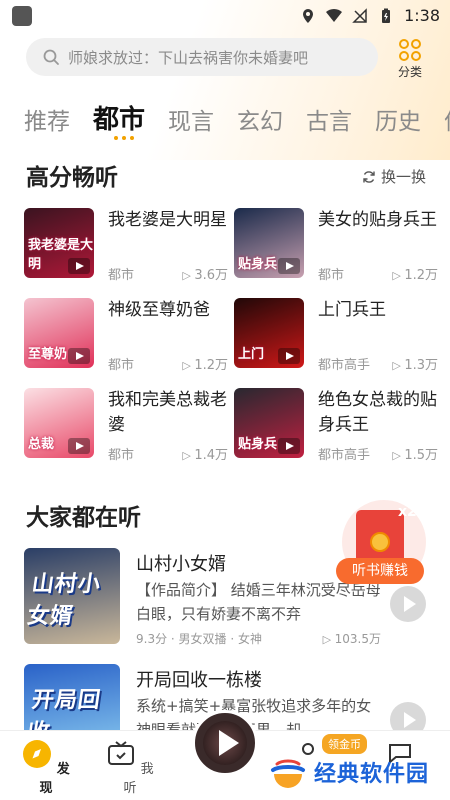  Describe the element at coordinates (377, 220) in the screenshot. I see `book-title: 美女的贴身兵王` at that location.